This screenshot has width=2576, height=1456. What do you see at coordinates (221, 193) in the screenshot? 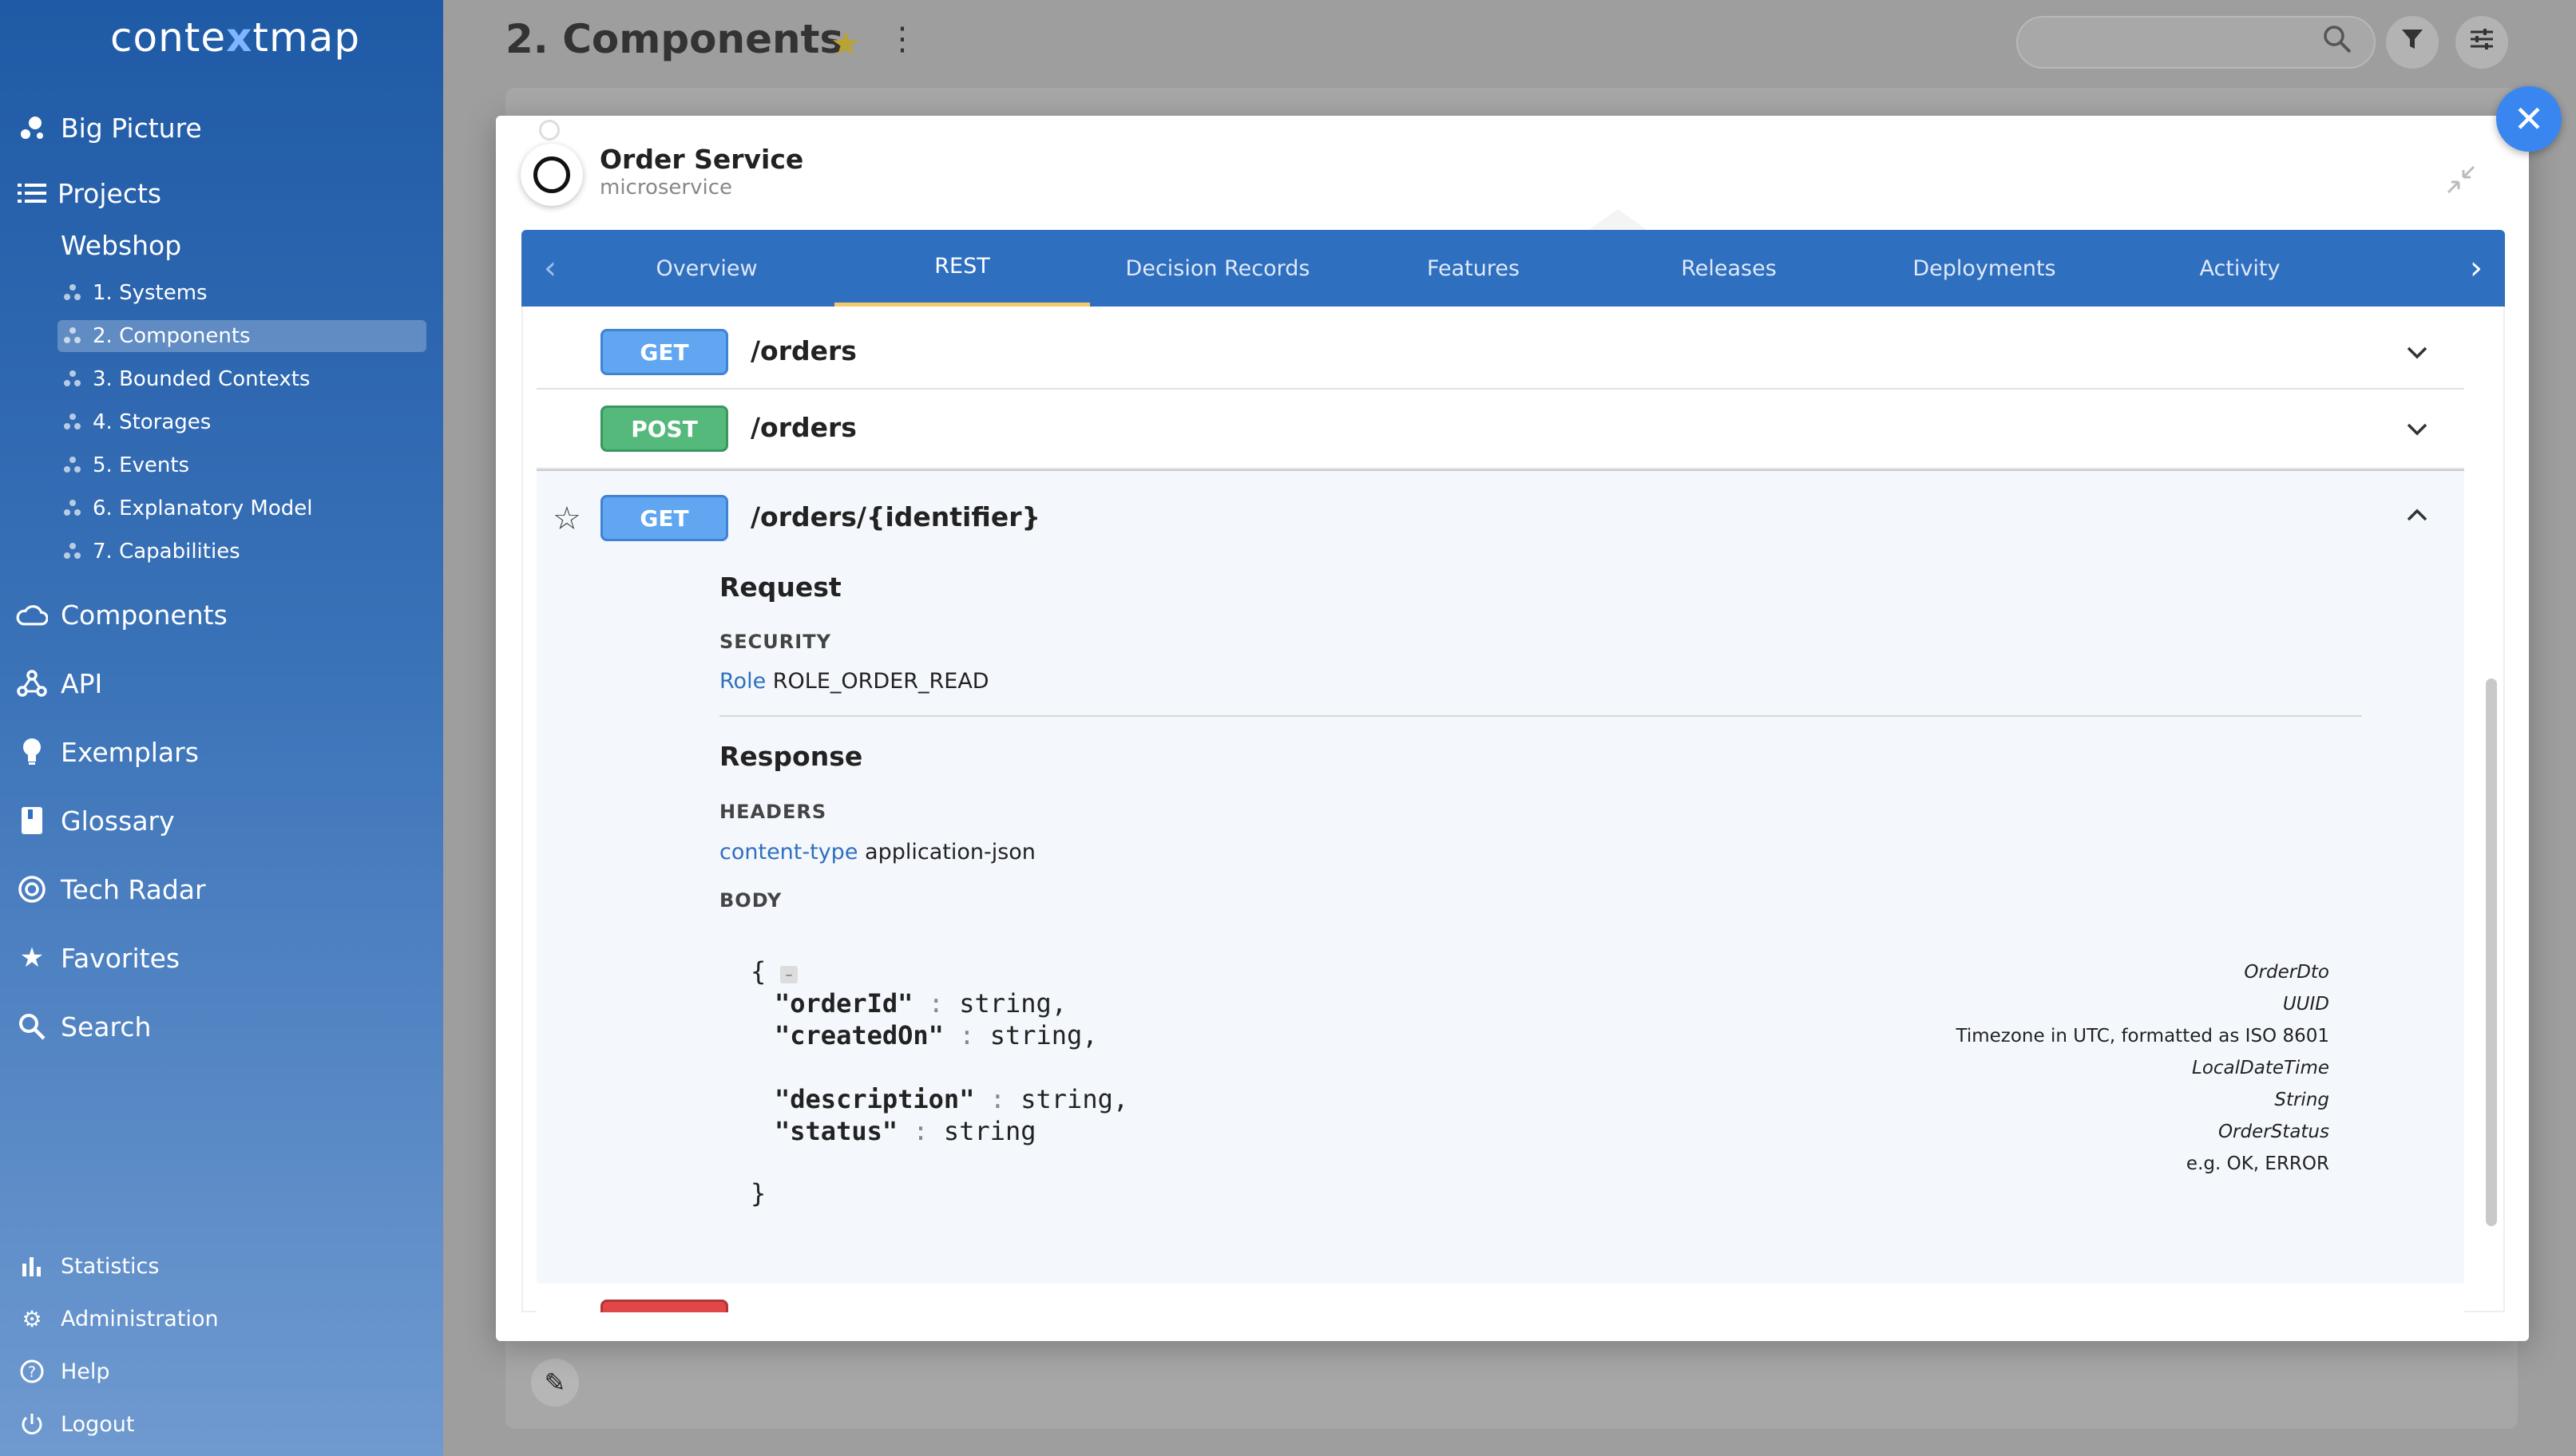
I see `sidebar-item-projects: Projects` at bounding box center [221, 193].